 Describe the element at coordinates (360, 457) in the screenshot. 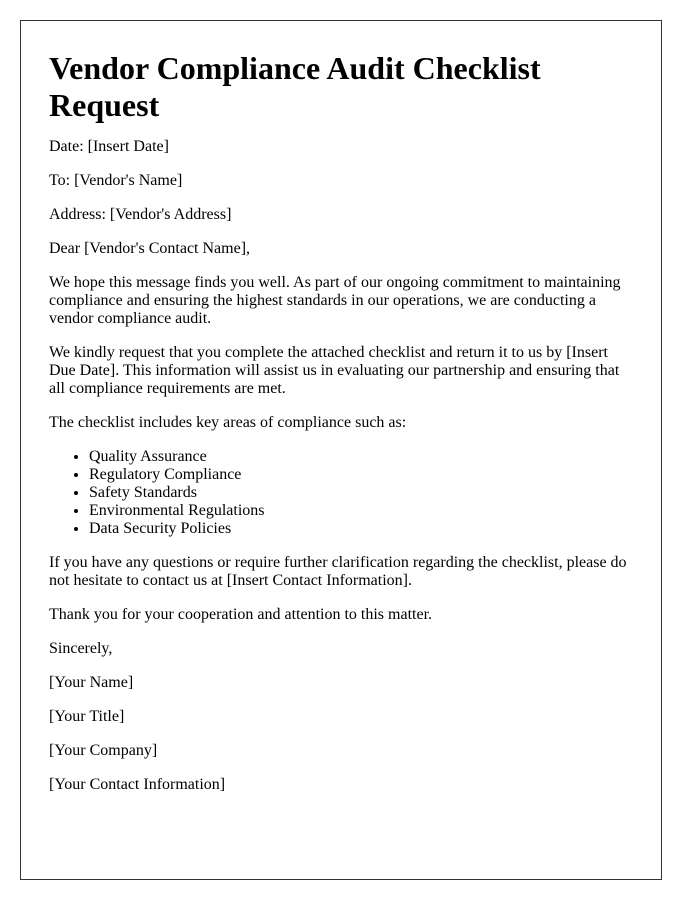

I see `list-item: Quality Assurance` at that location.